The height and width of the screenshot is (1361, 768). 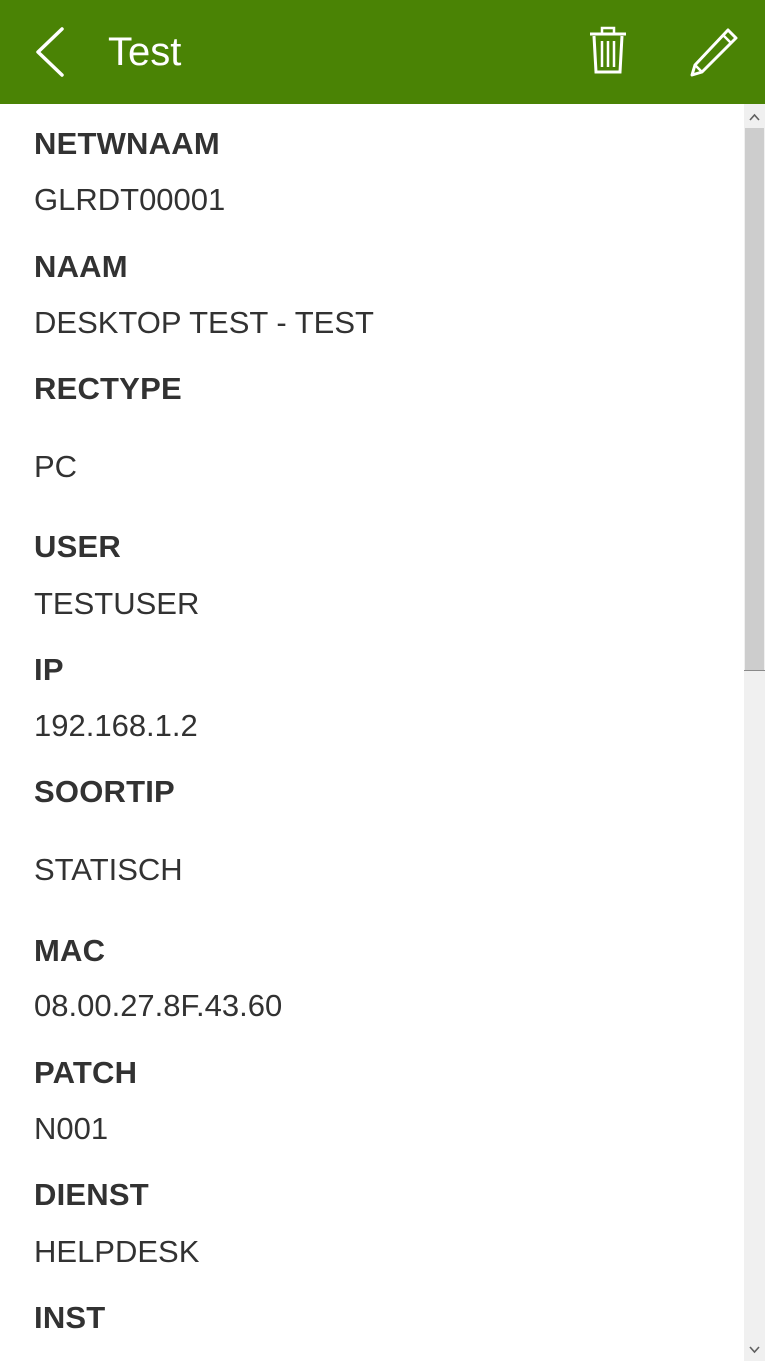 I want to click on chevron-down-icon, so click(x=754, y=1350).